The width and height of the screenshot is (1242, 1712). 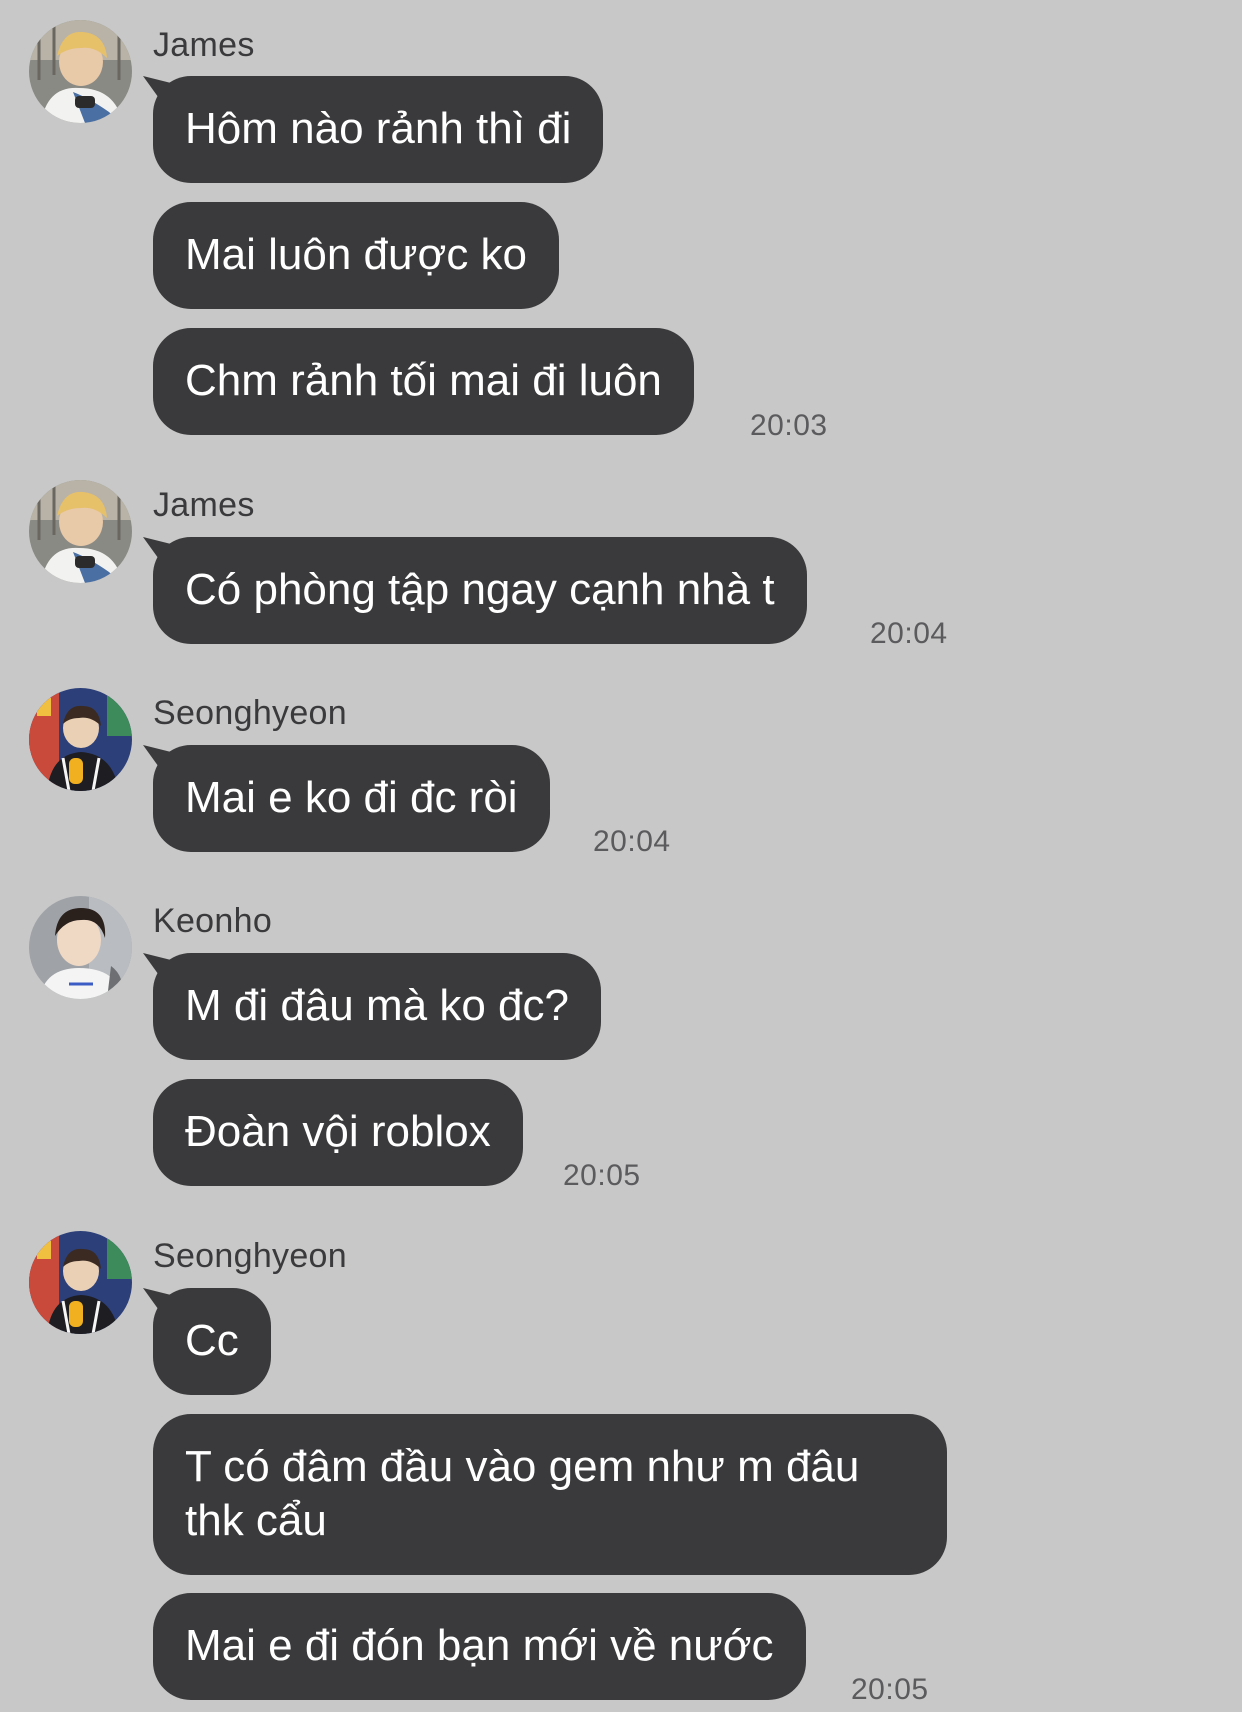 I want to click on message-bubble: Hôm nào rảnh thì đi, so click(x=378, y=129).